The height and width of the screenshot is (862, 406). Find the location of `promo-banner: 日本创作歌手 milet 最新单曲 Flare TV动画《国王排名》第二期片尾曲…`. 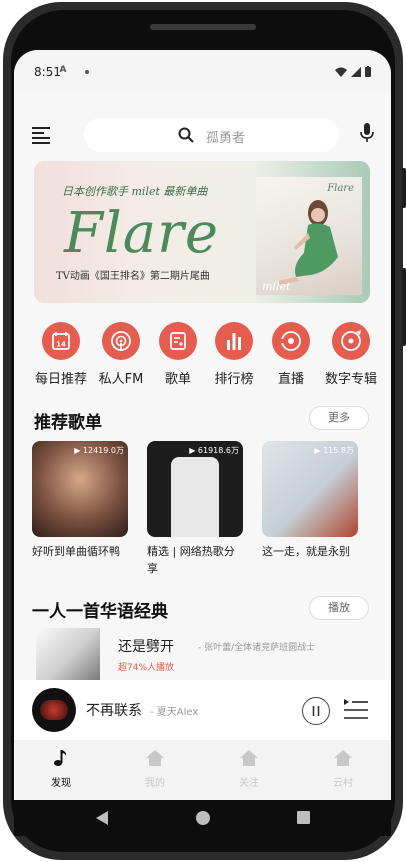

promo-banner: 日本创作歌手 milet 最新单曲 Flare TV动画《国王排名》第二期片尾曲… is located at coordinates (202, 232).